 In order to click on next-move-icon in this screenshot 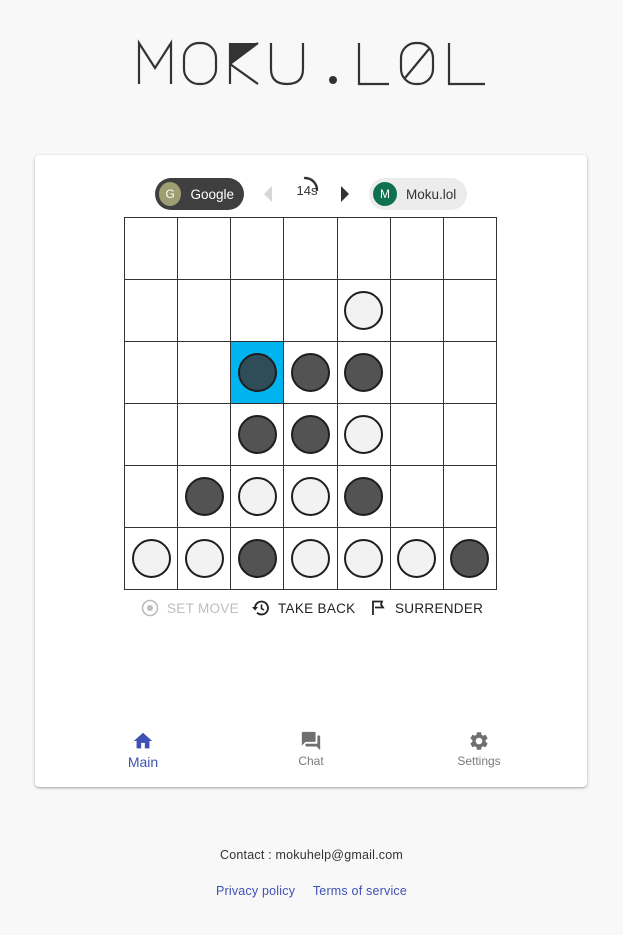, I will do `click(345, 194)`.